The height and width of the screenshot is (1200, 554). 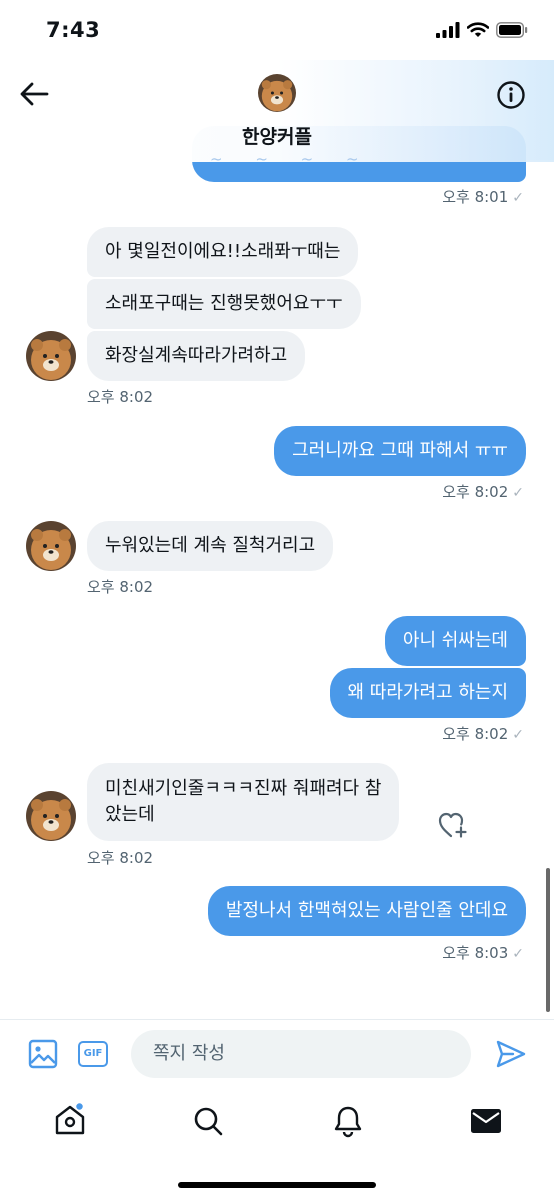 I want to click on message-bubble-incoming: 아 몇일전이에요!!소래퐈ㅜ때는, so click(x=223, y=252).